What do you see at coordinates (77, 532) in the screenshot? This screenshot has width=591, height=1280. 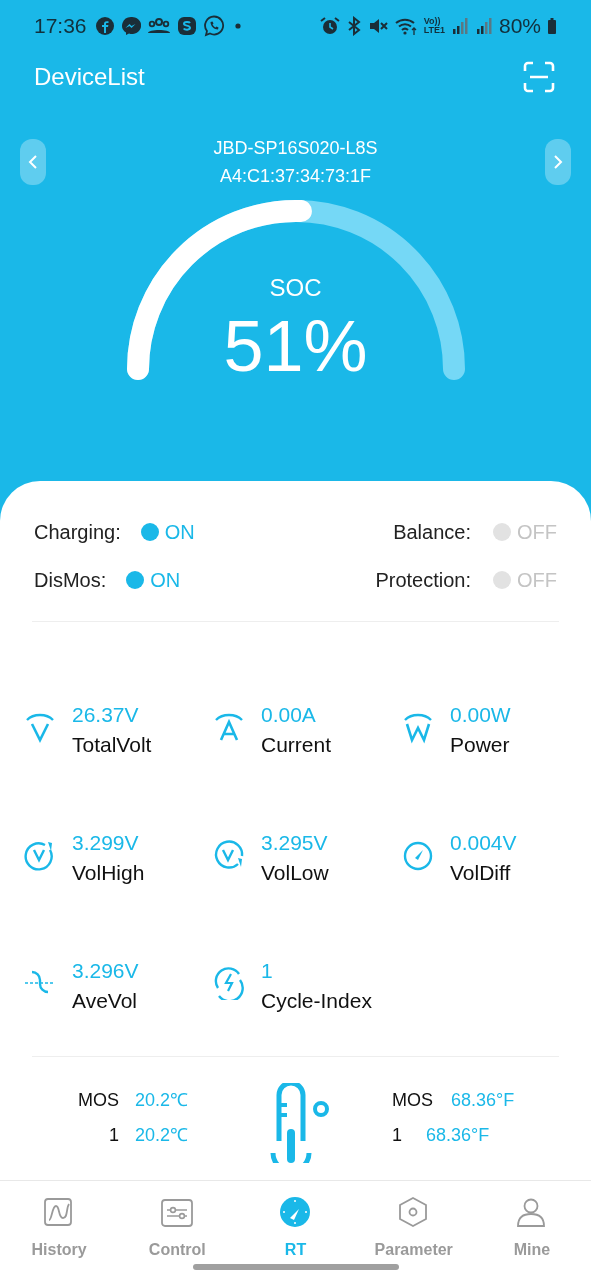 I see `status-label: Charging:` at bounding box center [77, 532].